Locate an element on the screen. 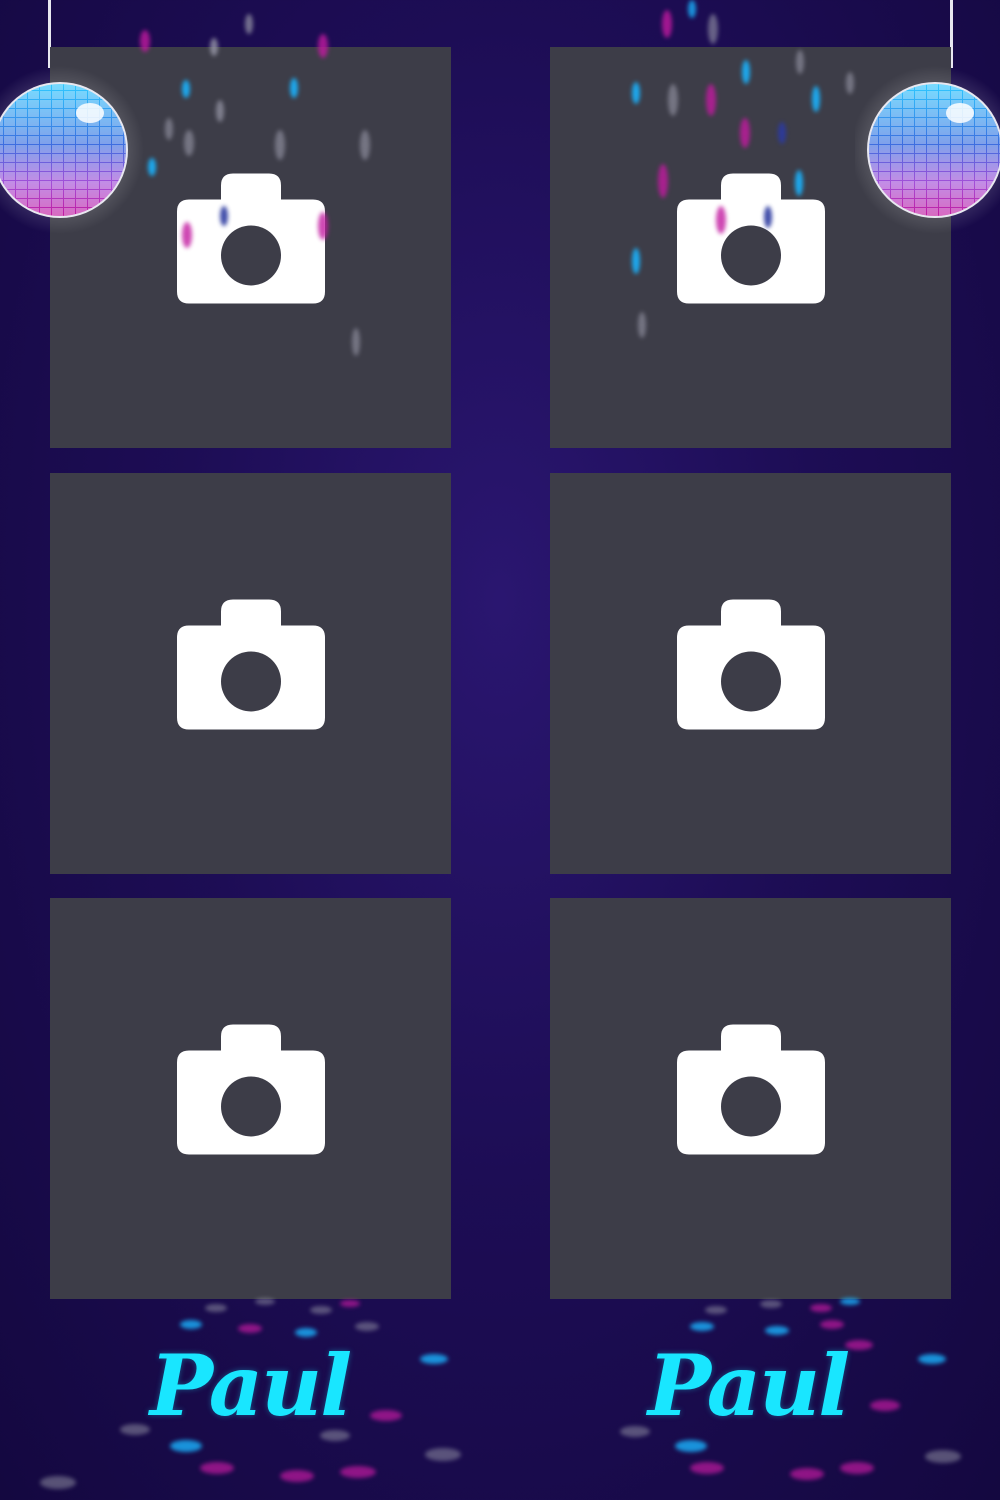 This screenshot has height=1500, width=1000. name-label-left: Paul is located at coordinates (250, 1385).